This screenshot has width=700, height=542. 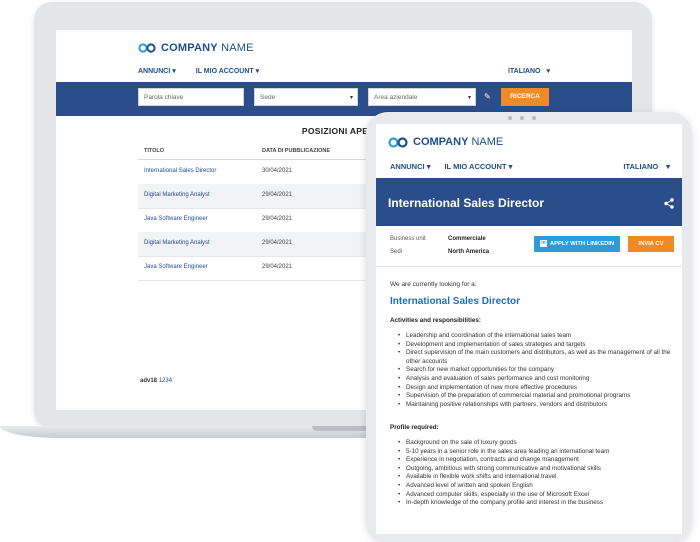 What do you see at coordinates (651, 244) in the screenshot?
I see `send-cv-button: INVIA CV` at bounding box center [651, 244].